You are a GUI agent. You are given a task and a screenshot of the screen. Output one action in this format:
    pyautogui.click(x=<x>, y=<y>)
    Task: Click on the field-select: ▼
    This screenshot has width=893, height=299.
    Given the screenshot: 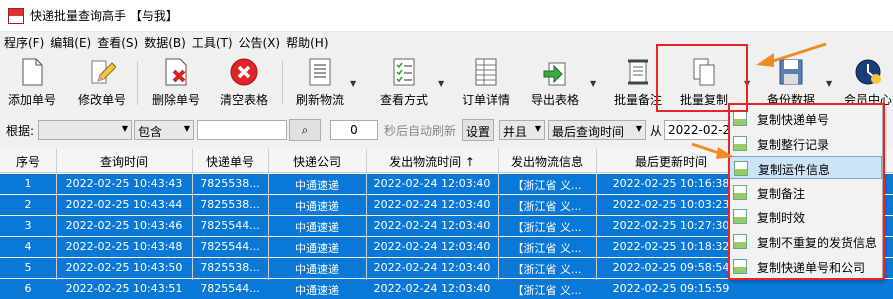 What is the action you would take?
    pyautogui.click(x=85, y=130)
    